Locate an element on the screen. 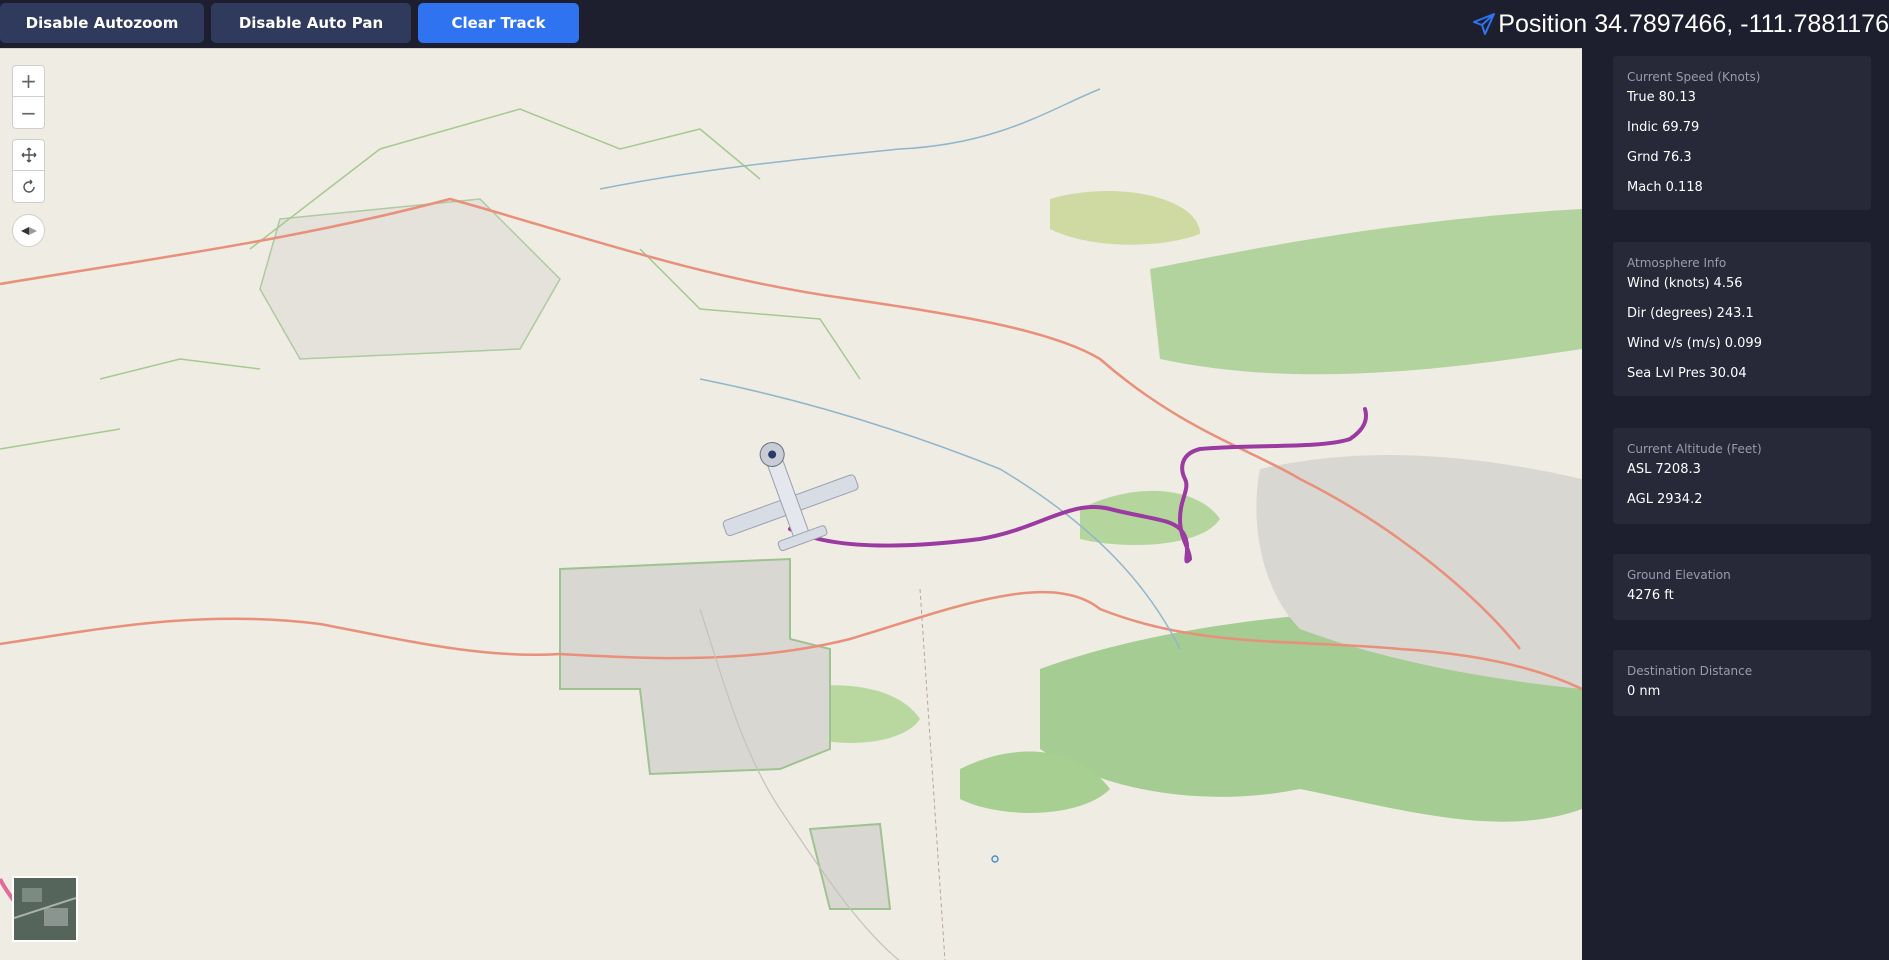 The height and width of the screenshot is (960, 1889). destination-distance-card: Destination Distance 0 nm is located at coordinates (1742, 683).